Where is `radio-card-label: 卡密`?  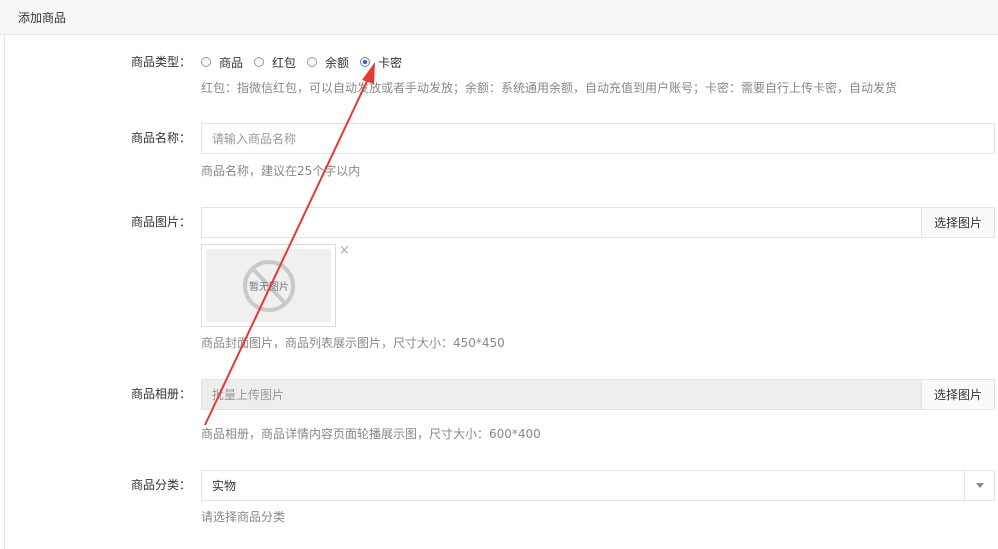
radio-card-label: 卡密 is located at coordinates (390, 62).